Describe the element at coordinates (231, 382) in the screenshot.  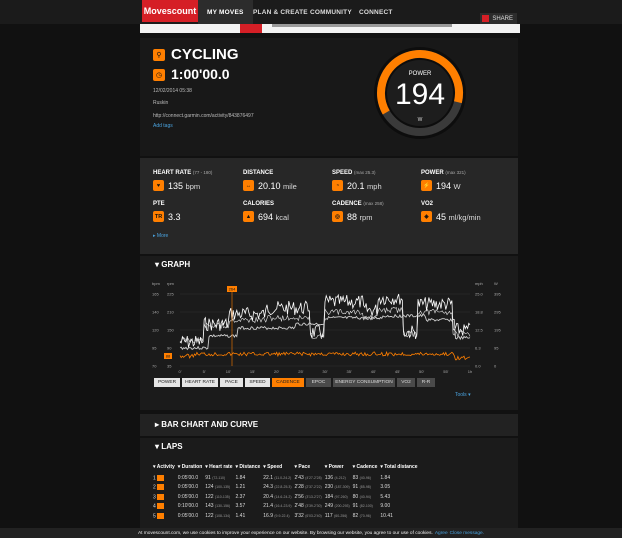
I see `chip-pace: PACE` at that location.